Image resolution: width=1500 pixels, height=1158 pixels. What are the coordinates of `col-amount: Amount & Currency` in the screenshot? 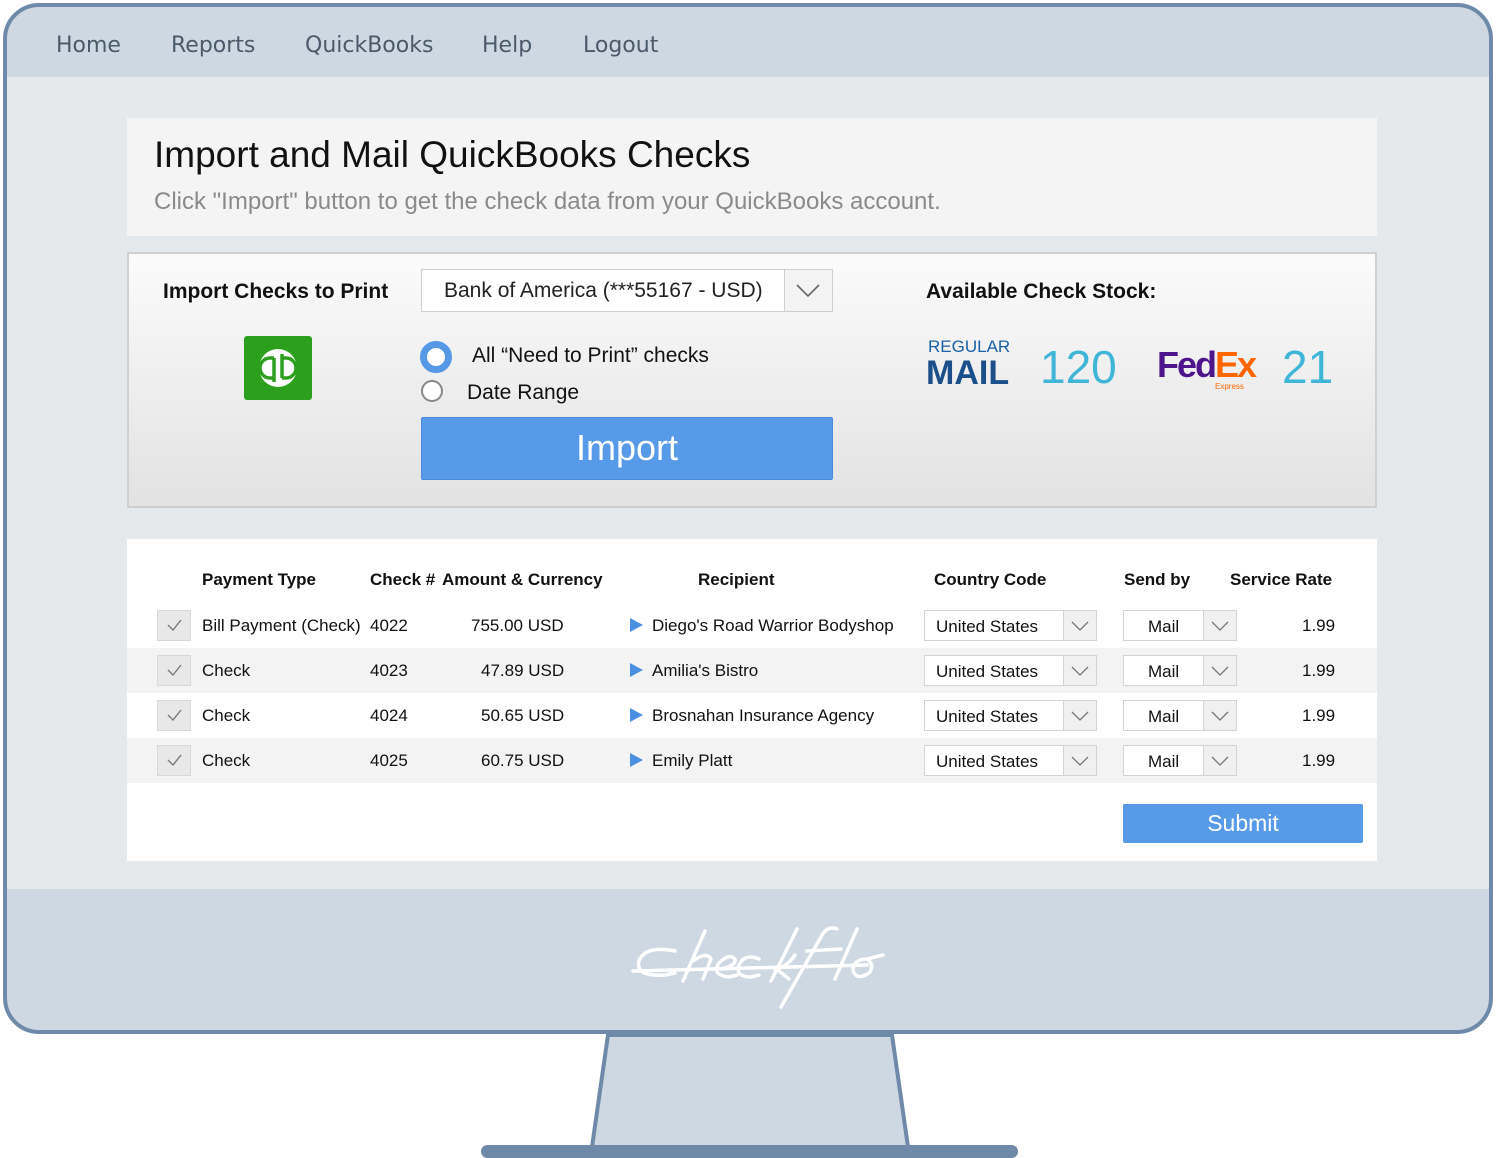 It's located at (522, 579).